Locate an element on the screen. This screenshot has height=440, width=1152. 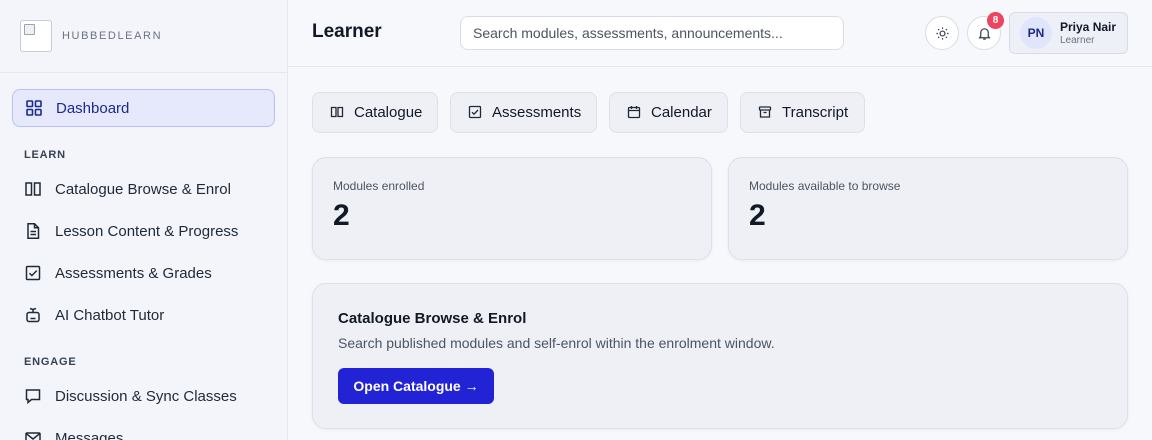
archive-icon is located at coordinates (765, 113).